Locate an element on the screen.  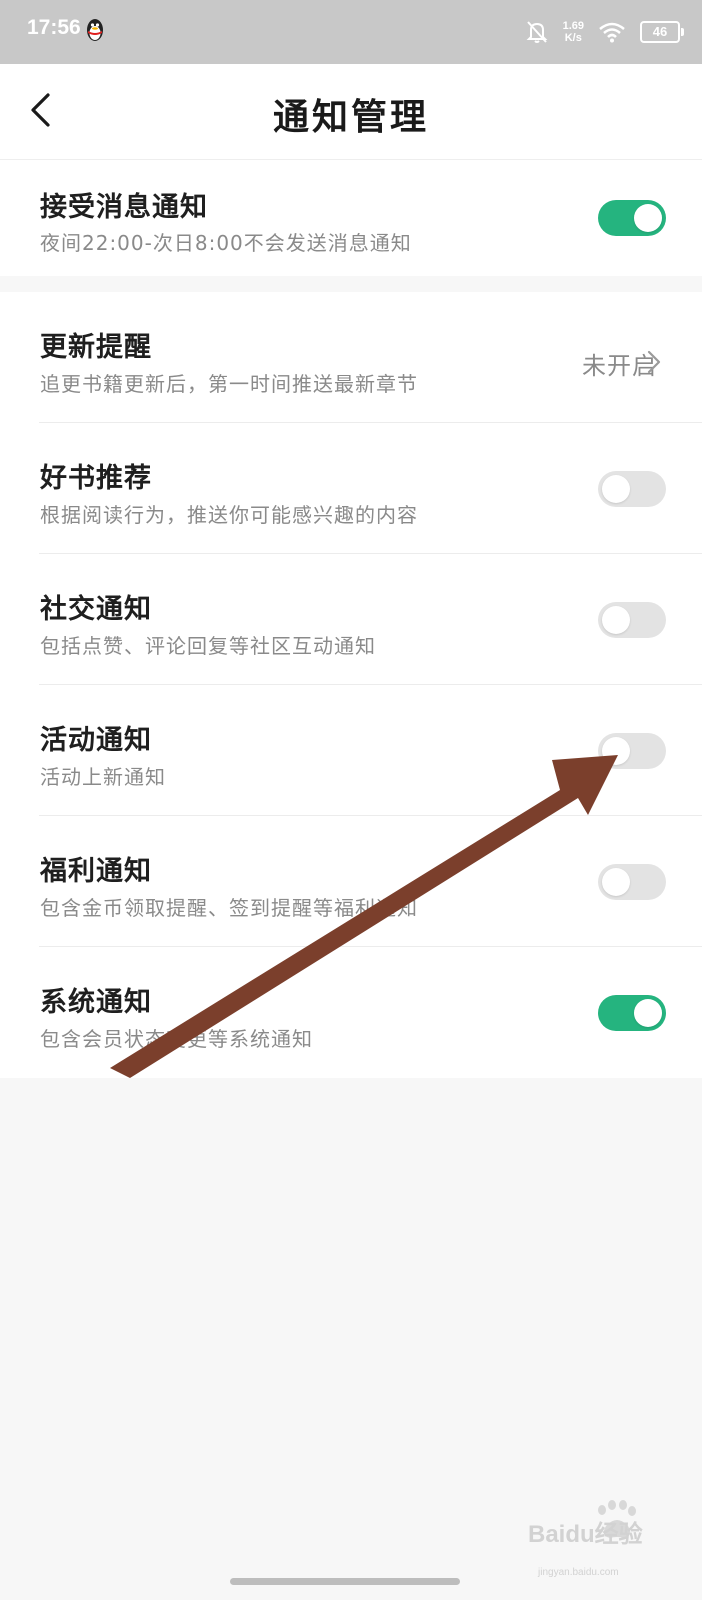
baidu-watermark-logo: Baidu经验 is located at coordinates (585, 1524).